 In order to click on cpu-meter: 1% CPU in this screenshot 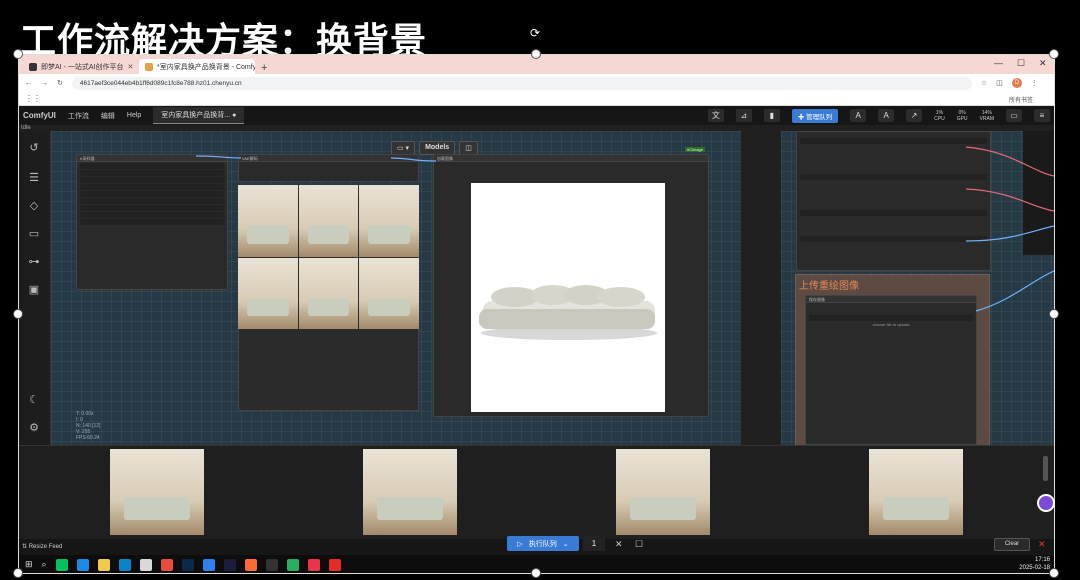, I will do `click(939, 115)`.